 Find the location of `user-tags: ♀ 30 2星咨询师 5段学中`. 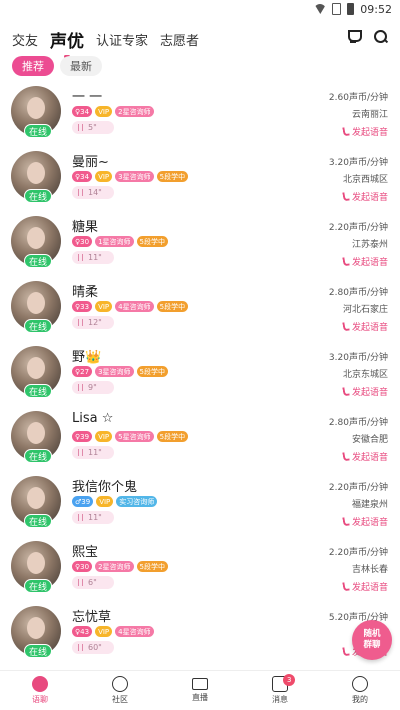

user-tags: ♀ 30 2星咨询师 5段学中 is located at coordinates (120, 566).